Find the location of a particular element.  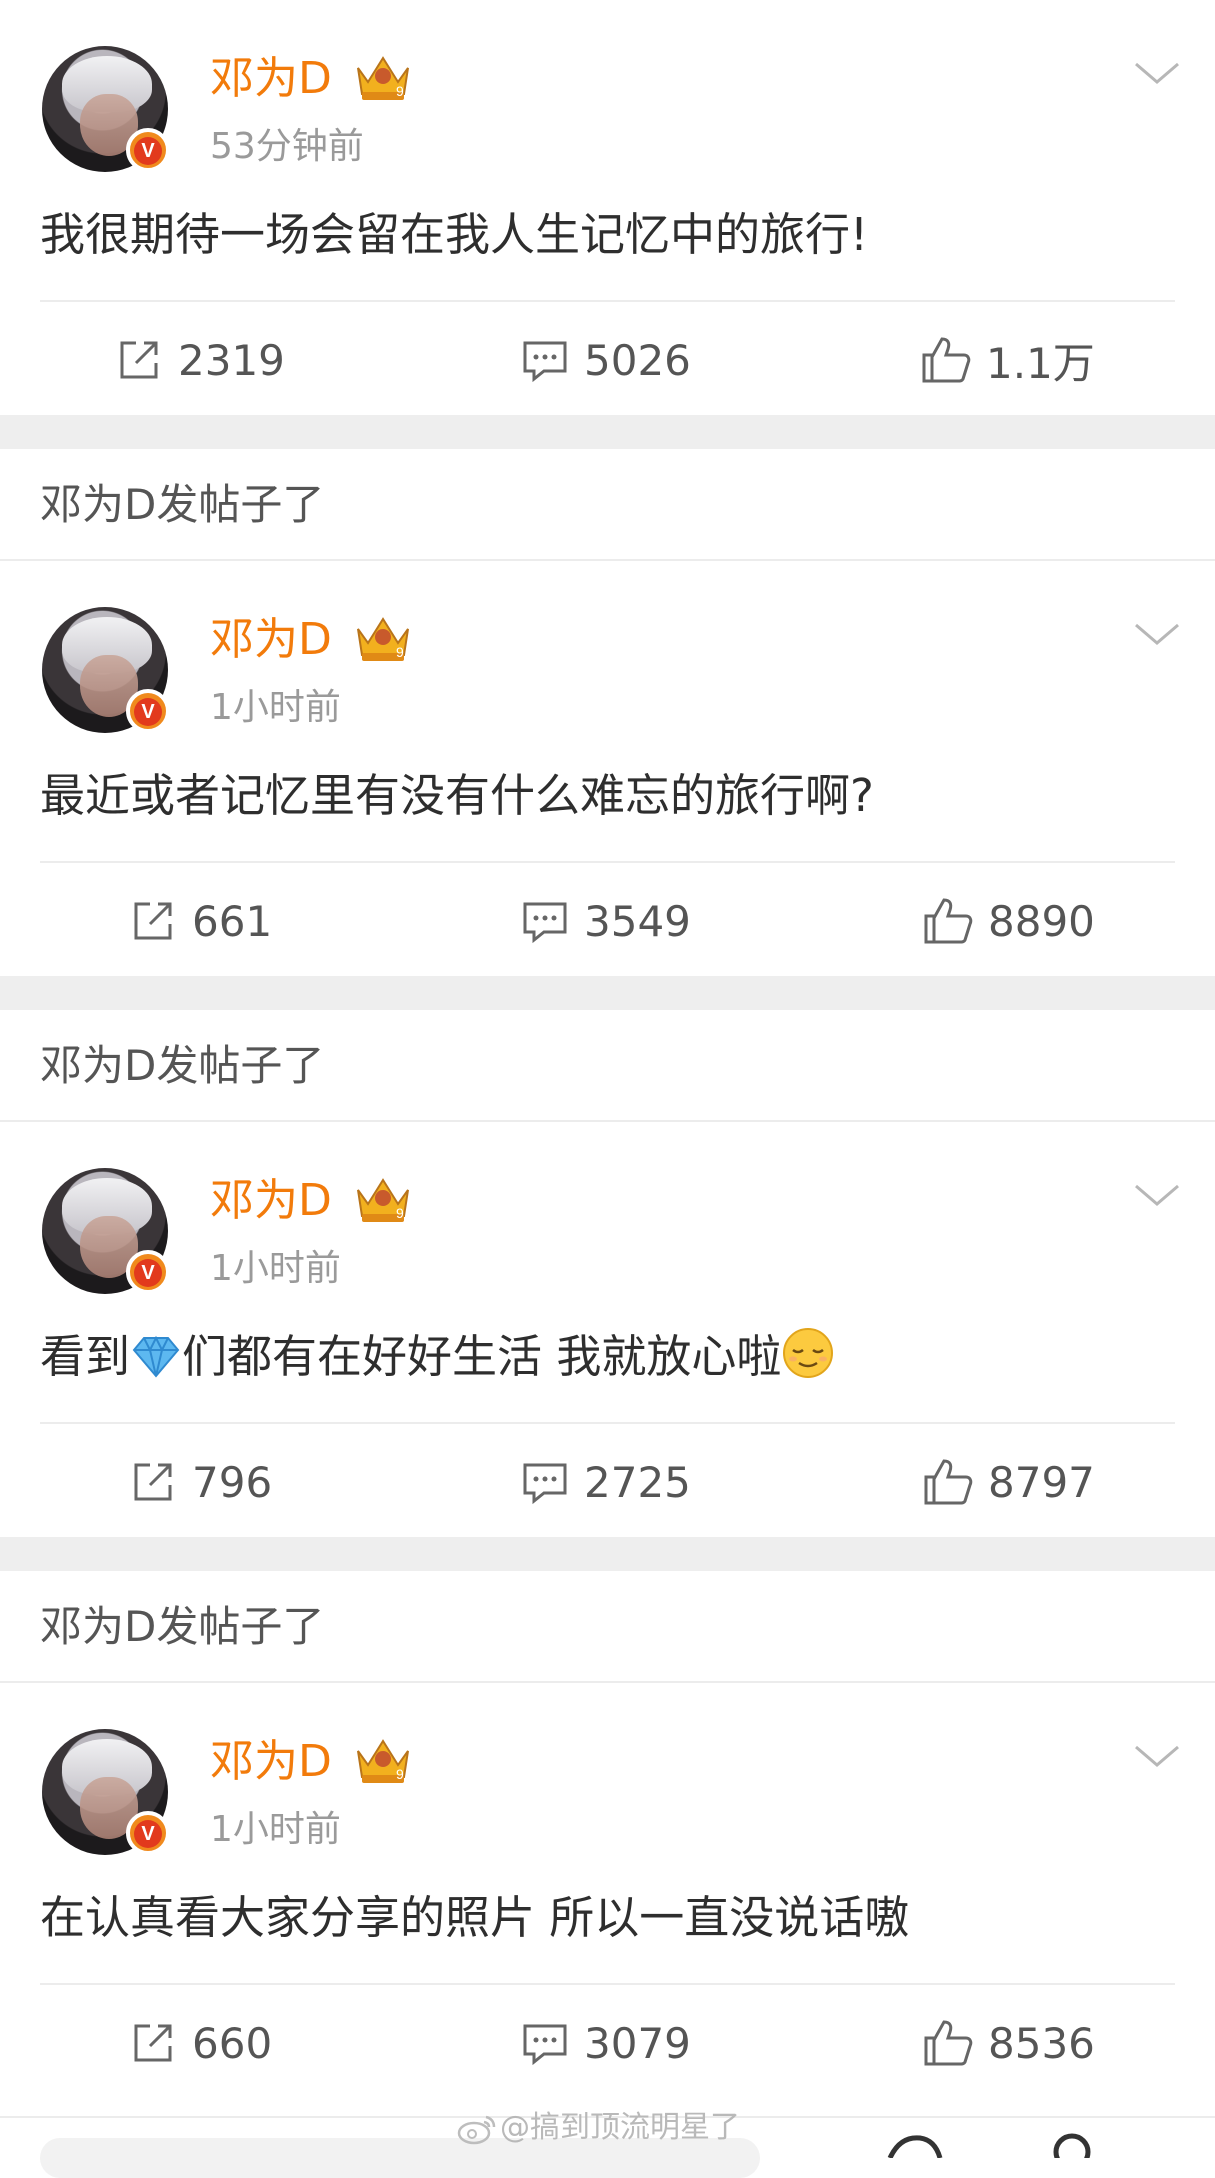

comment-button: 5026 is located at coordinates (605, 360).